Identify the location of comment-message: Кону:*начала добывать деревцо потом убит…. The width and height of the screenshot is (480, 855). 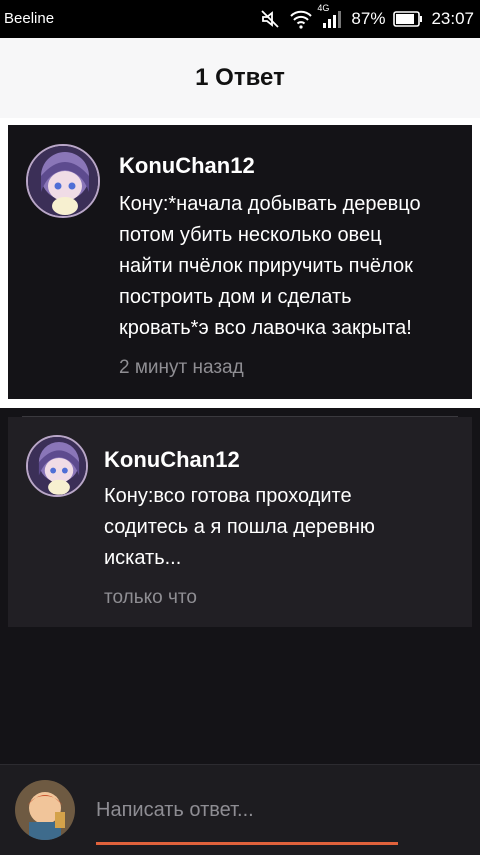
(270, 266).